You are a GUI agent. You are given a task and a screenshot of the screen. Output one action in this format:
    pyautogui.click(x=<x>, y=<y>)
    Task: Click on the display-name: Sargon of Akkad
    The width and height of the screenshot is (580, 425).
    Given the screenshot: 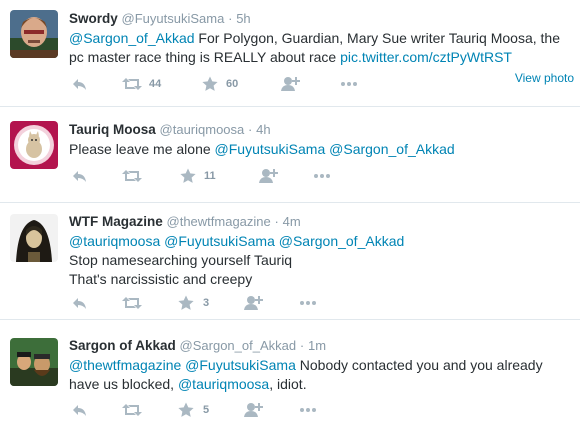 What is the action you would take?
    pyautogui.click(x=122, y=345)
    